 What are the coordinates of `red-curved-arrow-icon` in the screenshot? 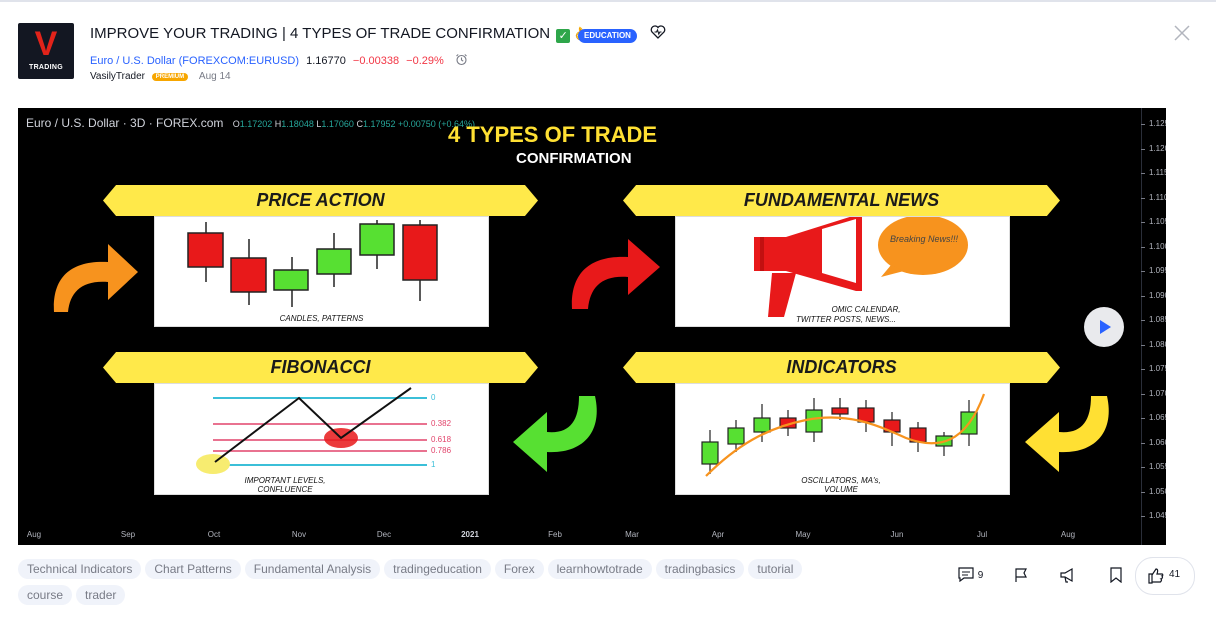 It's located at (615, 274).